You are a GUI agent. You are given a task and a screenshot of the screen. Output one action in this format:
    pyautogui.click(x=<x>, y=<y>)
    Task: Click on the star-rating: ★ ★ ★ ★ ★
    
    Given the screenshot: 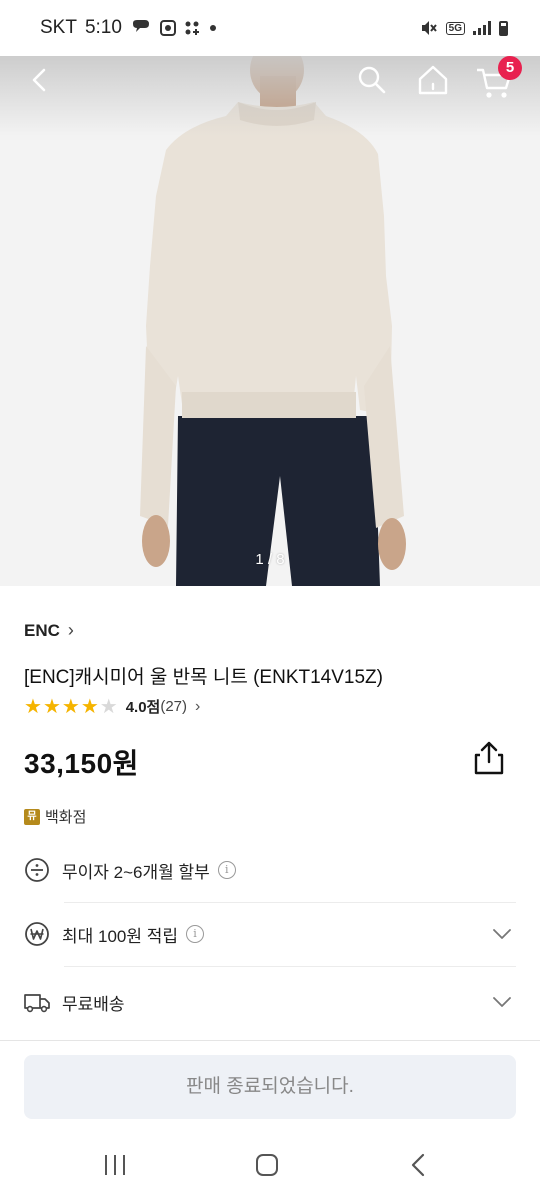 What is the action you would take?
    pyautogui.click(x=71, y=707)
    